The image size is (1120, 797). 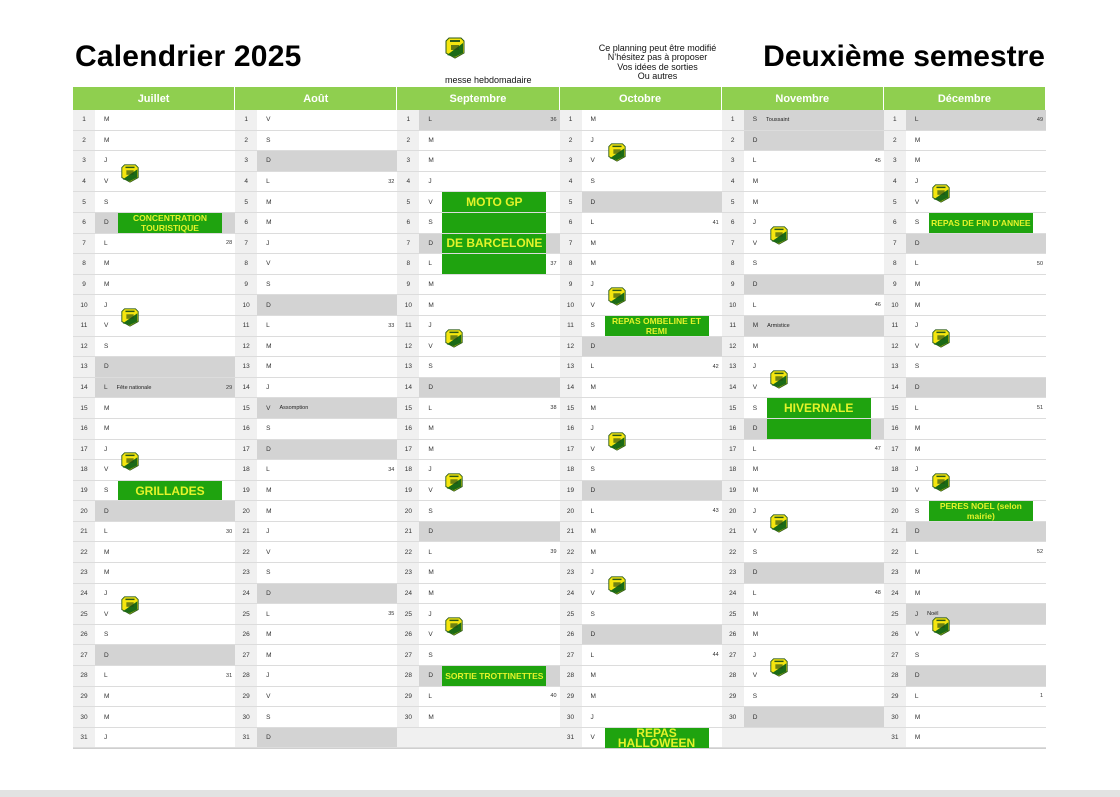 I want to click on day-cell: L 41, so click(x=651, y=222).